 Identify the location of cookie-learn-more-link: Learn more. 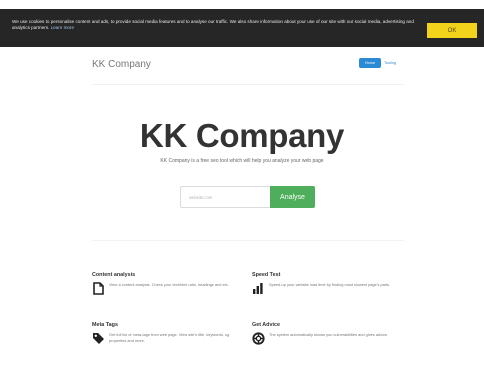
(63, 27).